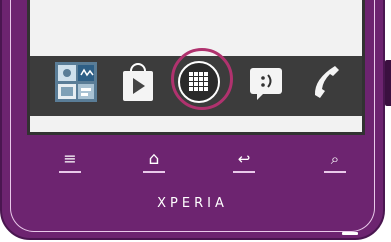 This screenshot has height=242, width=391. I want to click on home-key: ⌂, so click(154, 167).